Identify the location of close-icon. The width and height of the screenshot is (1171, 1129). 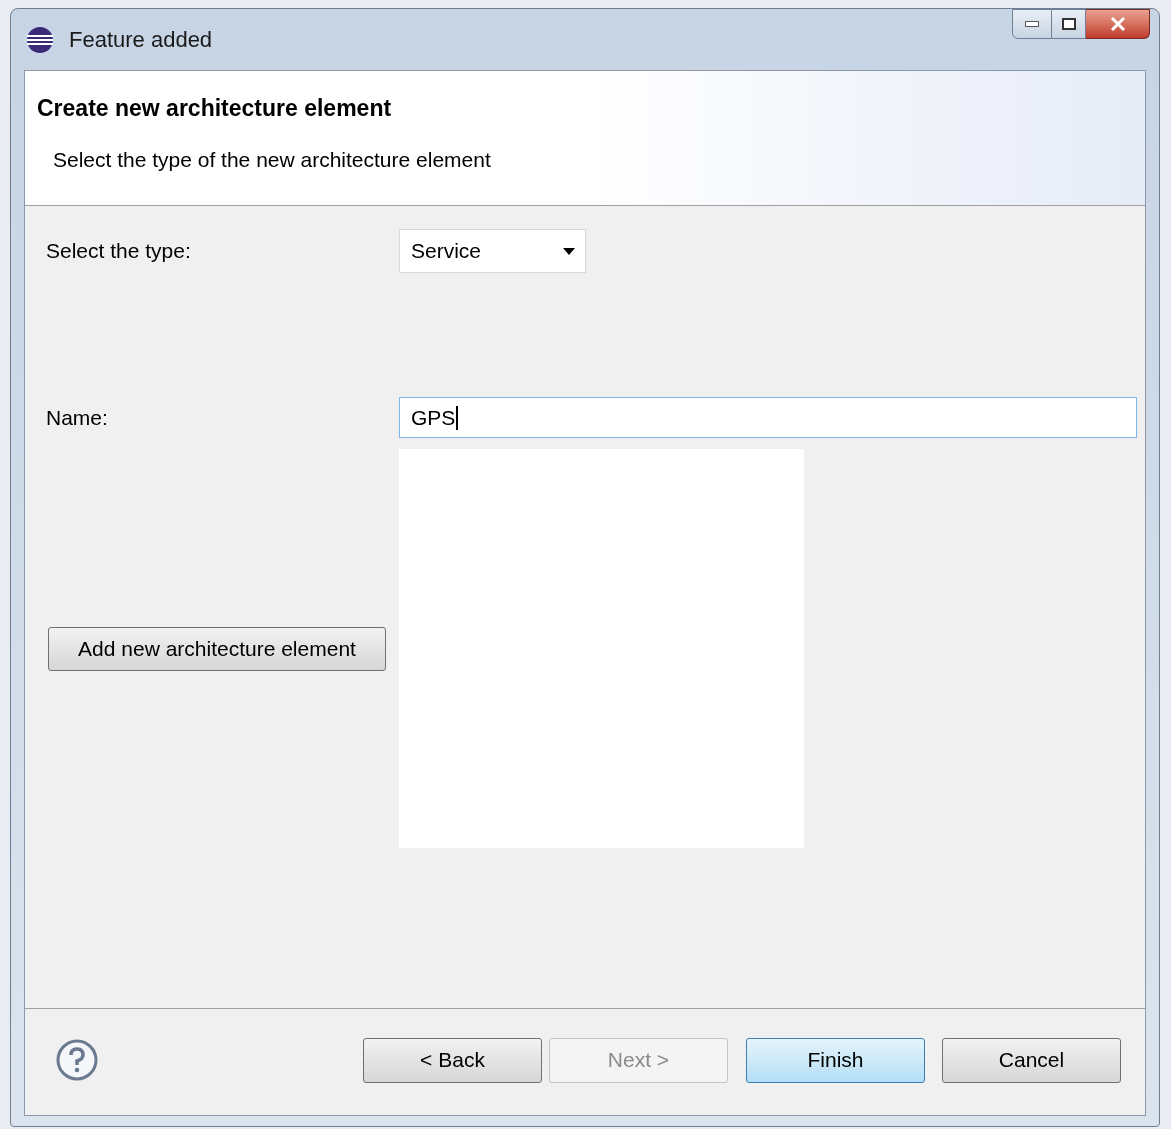
(1117, 24).